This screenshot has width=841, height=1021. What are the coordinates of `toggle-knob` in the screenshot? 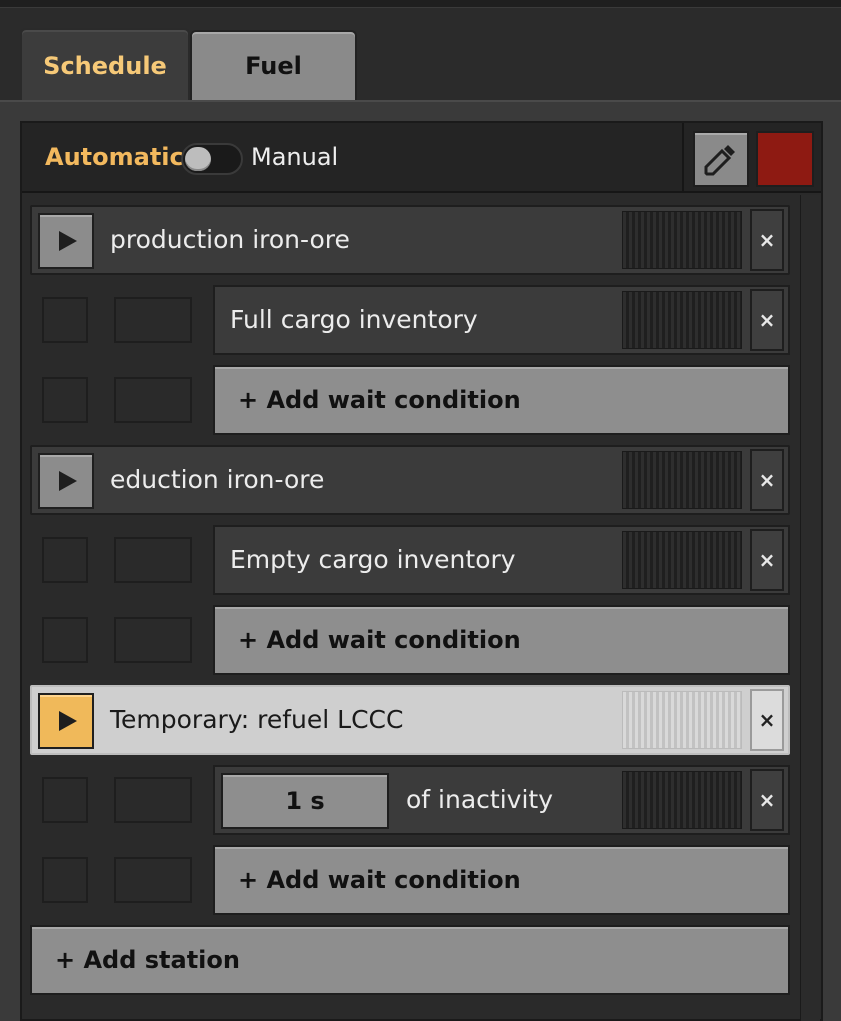 It's located at (198, 159).